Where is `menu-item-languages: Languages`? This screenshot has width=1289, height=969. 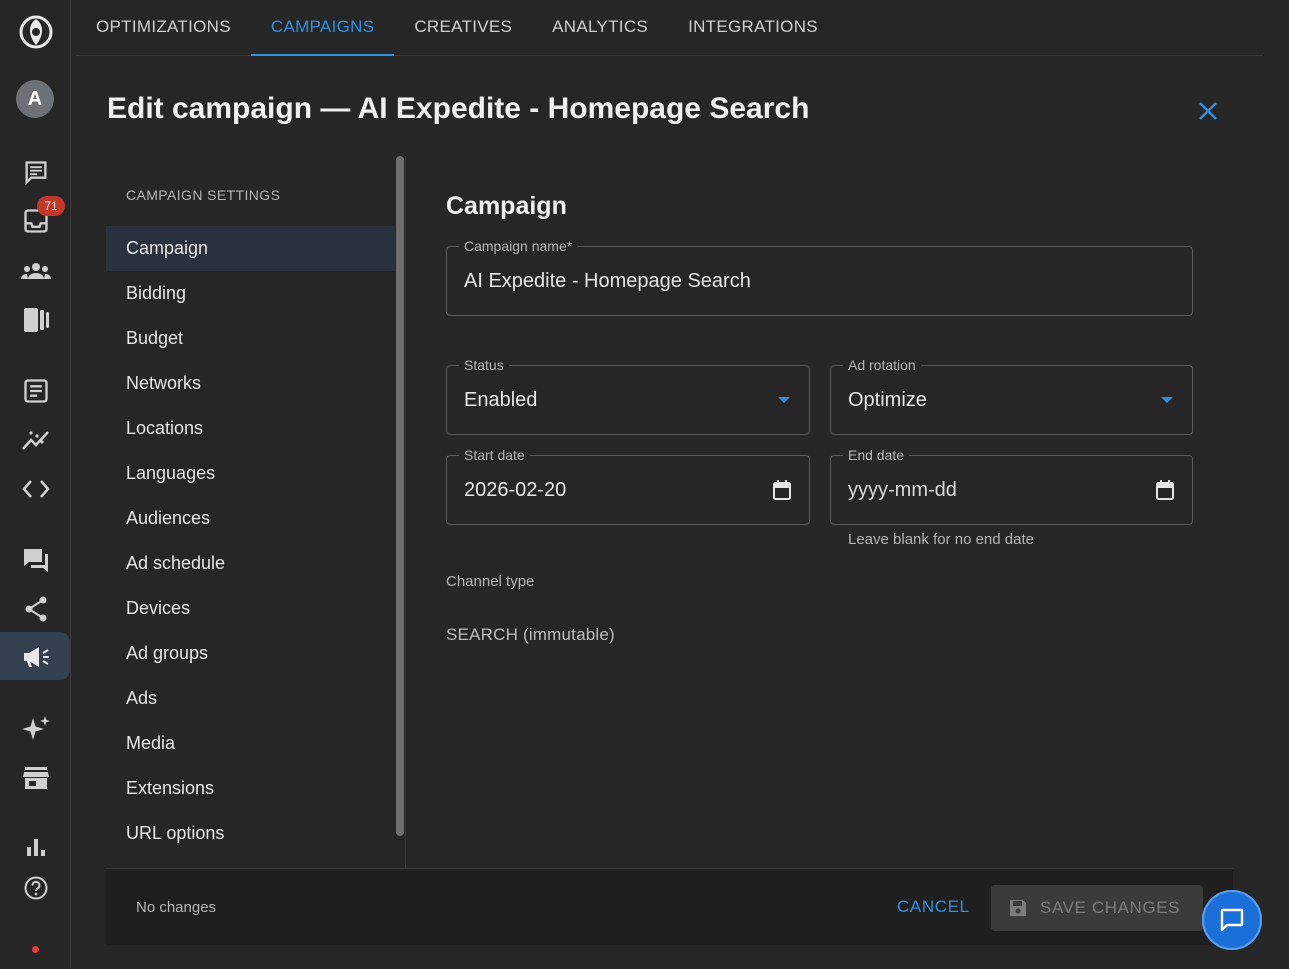
menu-item-languages: Languages is located at coordinates (250, 473).